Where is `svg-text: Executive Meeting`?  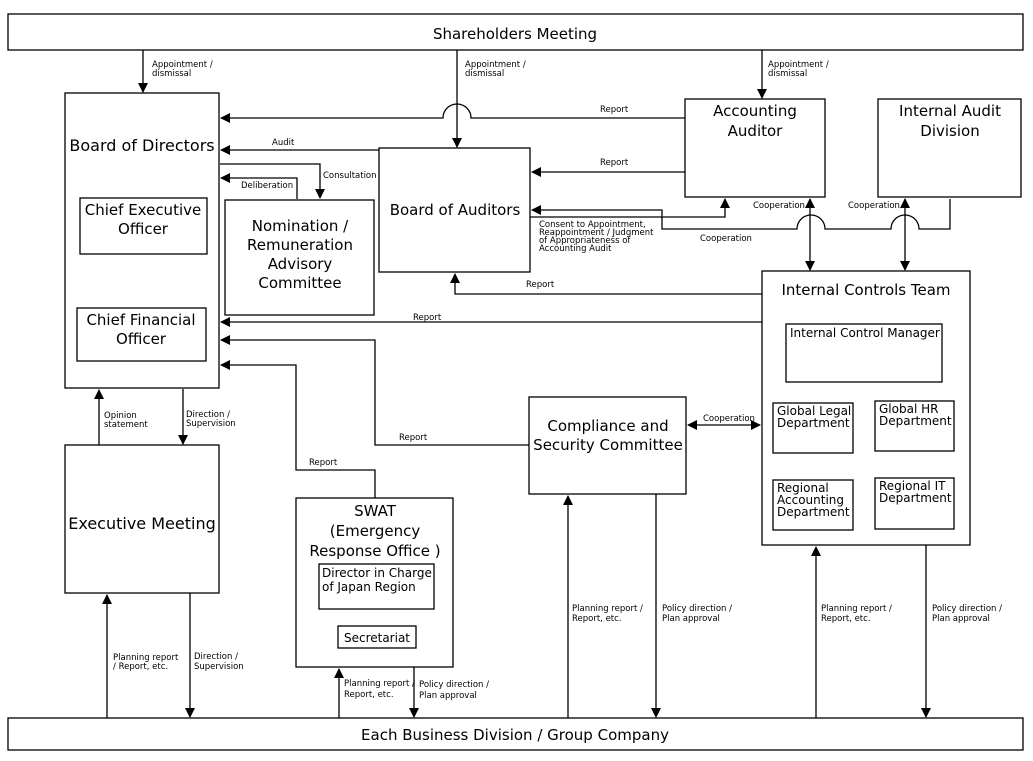
svg-text: Executive Meeting is located at coordinates (142, 523).